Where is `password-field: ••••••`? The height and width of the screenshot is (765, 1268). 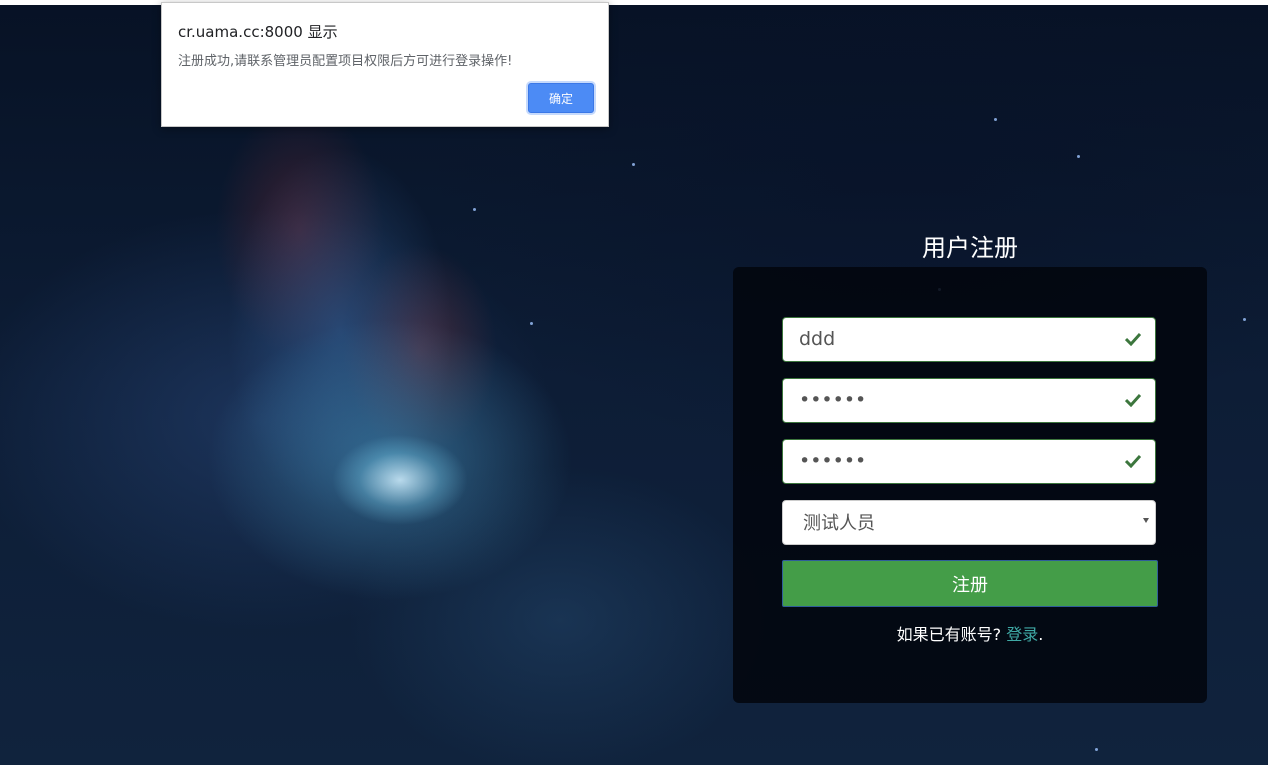
password-field: •••••• is located at coordinates (969, 400).